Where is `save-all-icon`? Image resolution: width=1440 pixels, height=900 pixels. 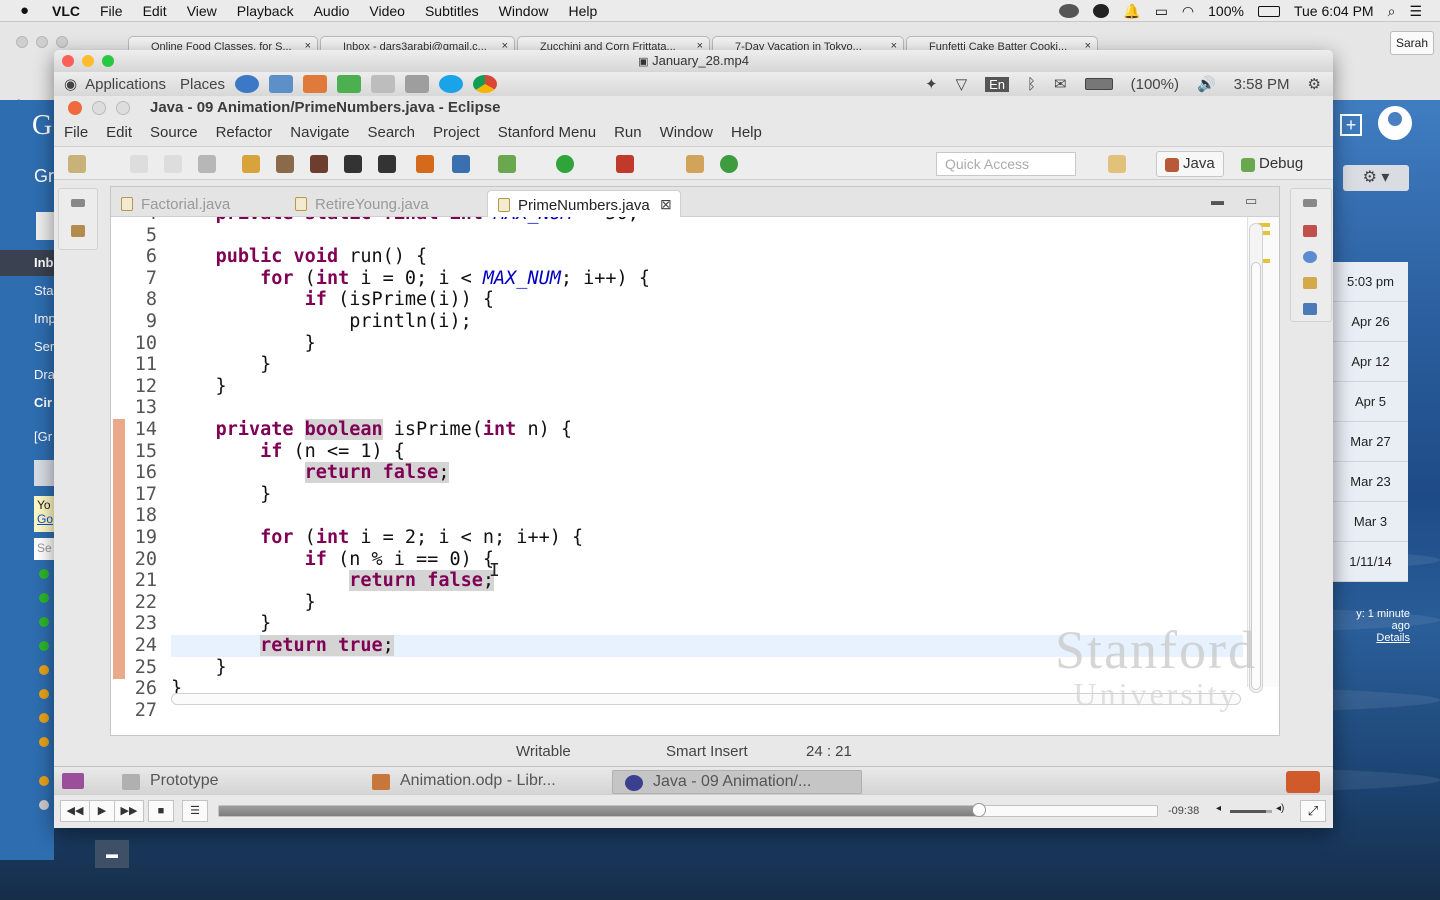 save-all-icon is located at coordinates (173, 164).